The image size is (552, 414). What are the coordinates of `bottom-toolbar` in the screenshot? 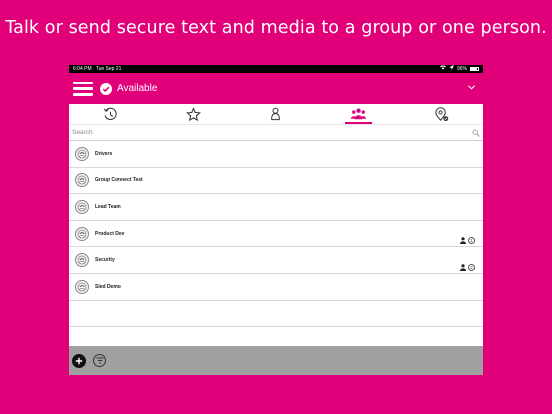 It's located at (276, 360).